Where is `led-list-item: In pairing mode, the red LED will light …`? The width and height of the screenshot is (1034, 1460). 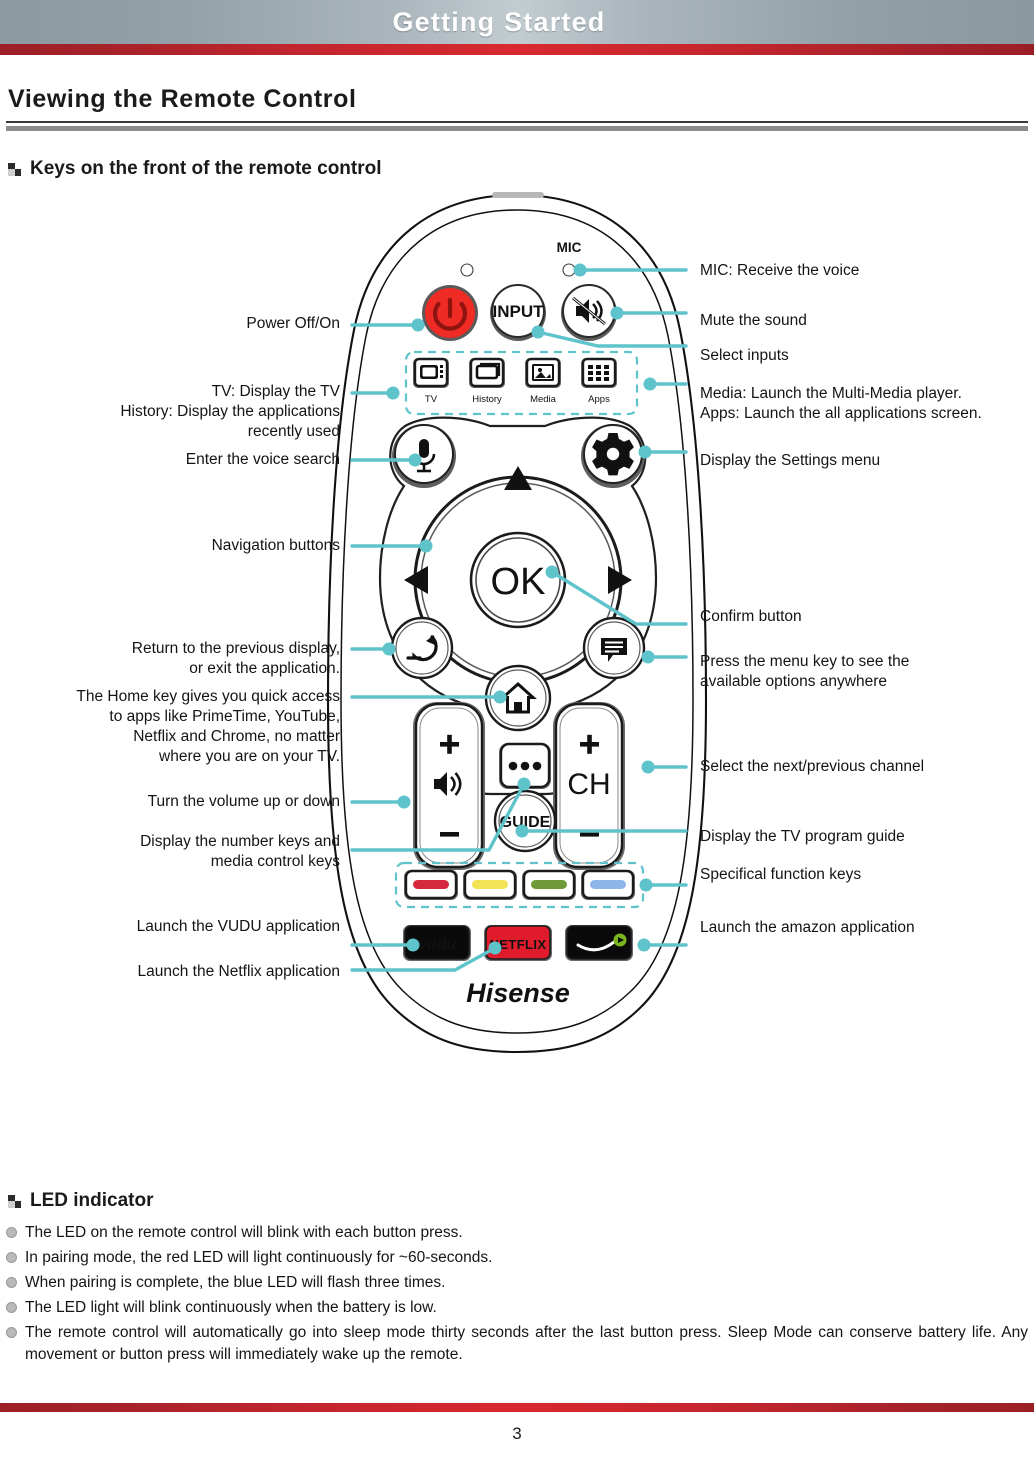
led-list-item: In pairing mode, the red LED will light … is located at coordinates (517, 1258).